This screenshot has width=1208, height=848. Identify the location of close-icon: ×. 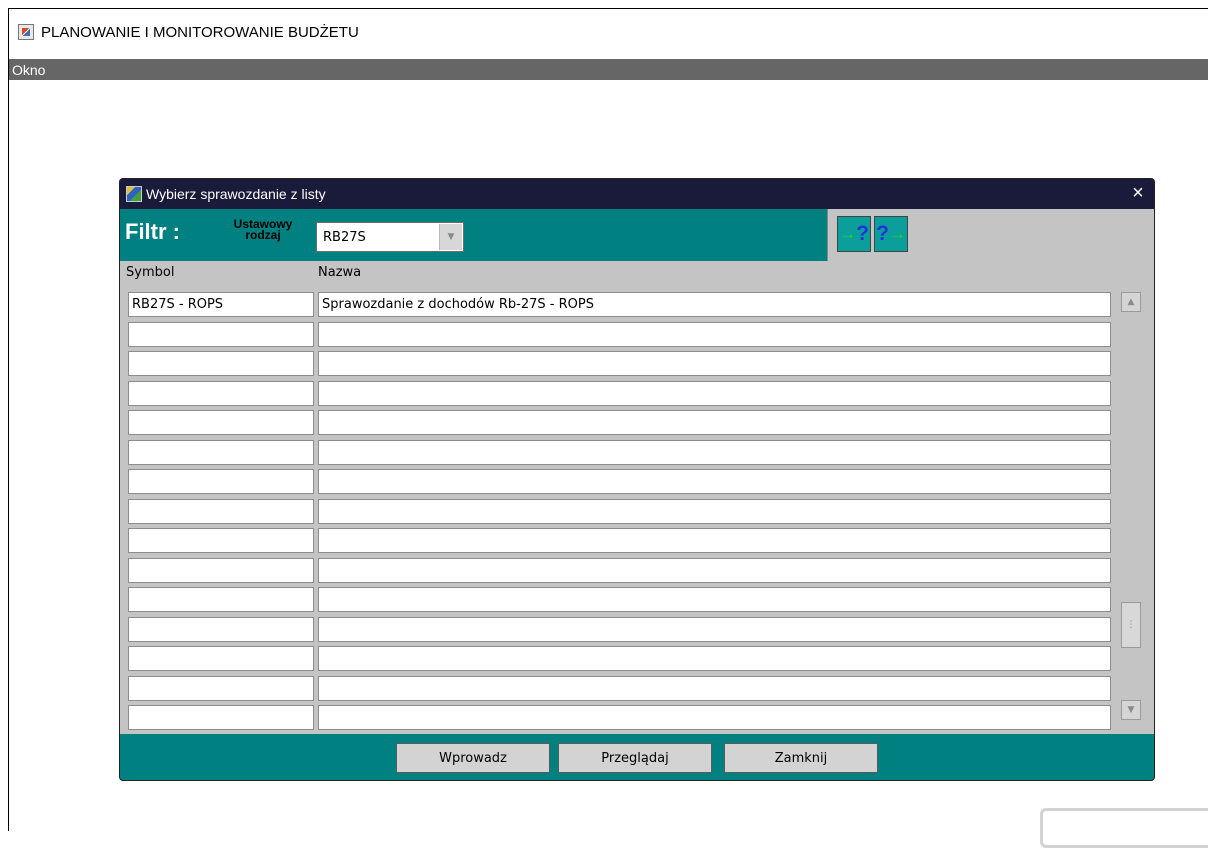
(1138, 193).